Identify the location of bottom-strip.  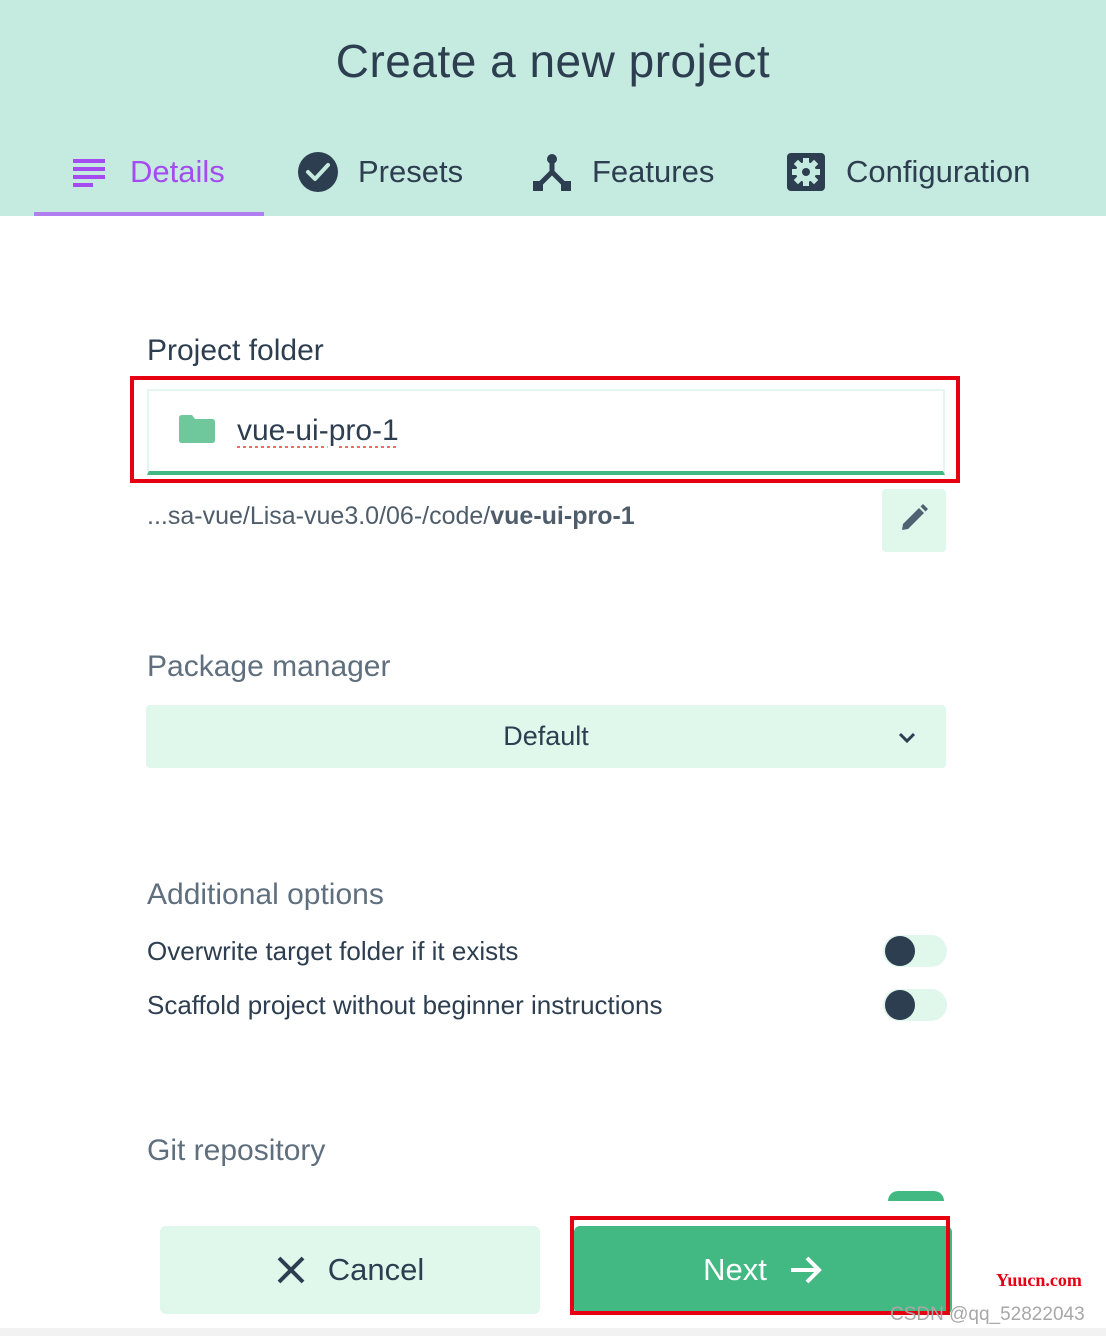
(553, 1332).